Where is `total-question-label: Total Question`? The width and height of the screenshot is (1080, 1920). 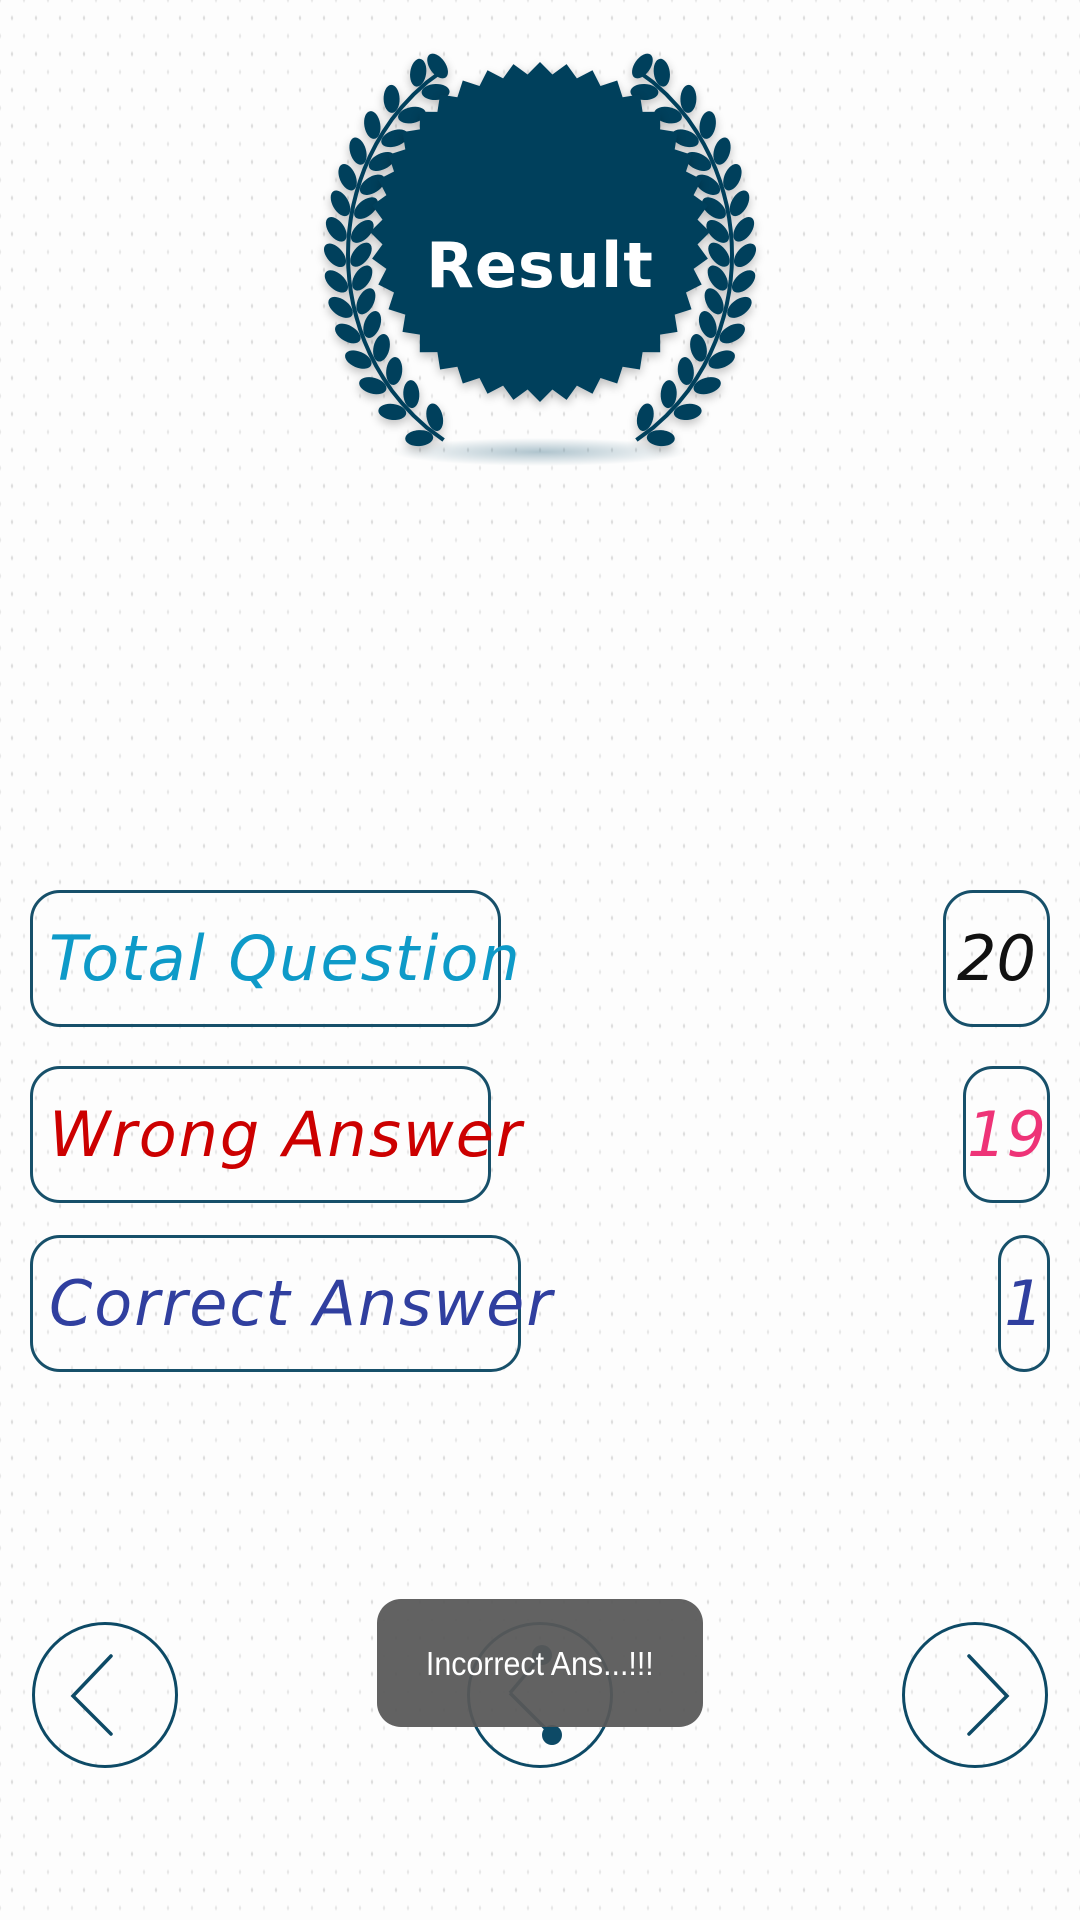 total-question-label: Total Question is located at coordinates (285, 958).